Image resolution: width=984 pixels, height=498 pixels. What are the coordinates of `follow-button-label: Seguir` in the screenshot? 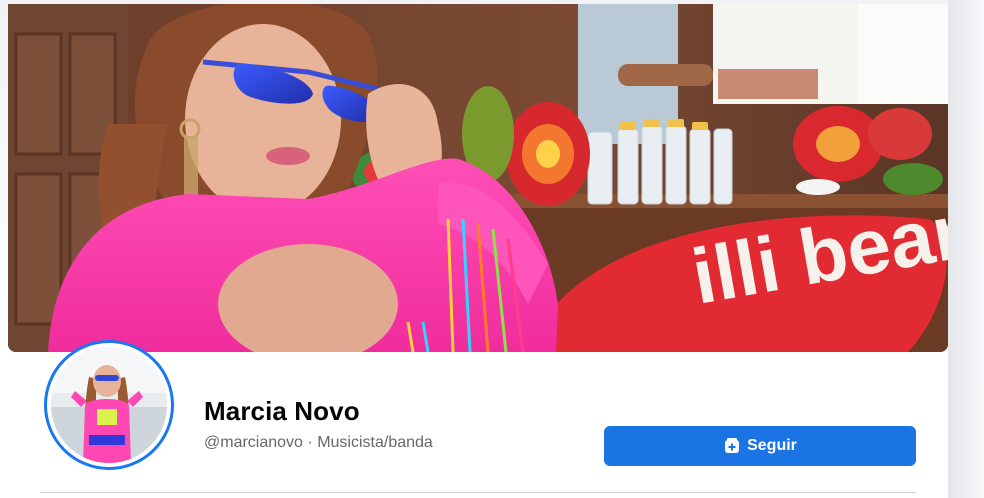 It's located at (772, 445).